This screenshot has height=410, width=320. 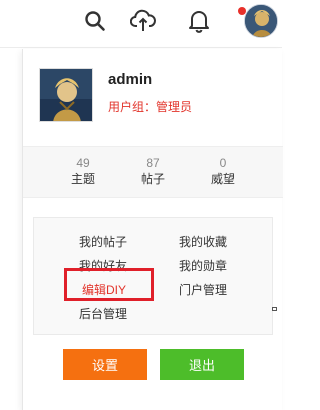 What do you see at coordinates (141, 47) in the screenshot?
I see `header-divider` at bounding box center [141, 47].